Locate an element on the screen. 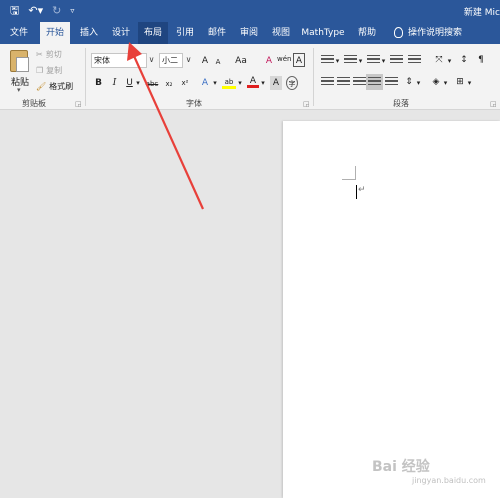 Image resolution: width=500 pixels, height=498 pixels. tab-home: 开始 is located at coordinates (55, 33).